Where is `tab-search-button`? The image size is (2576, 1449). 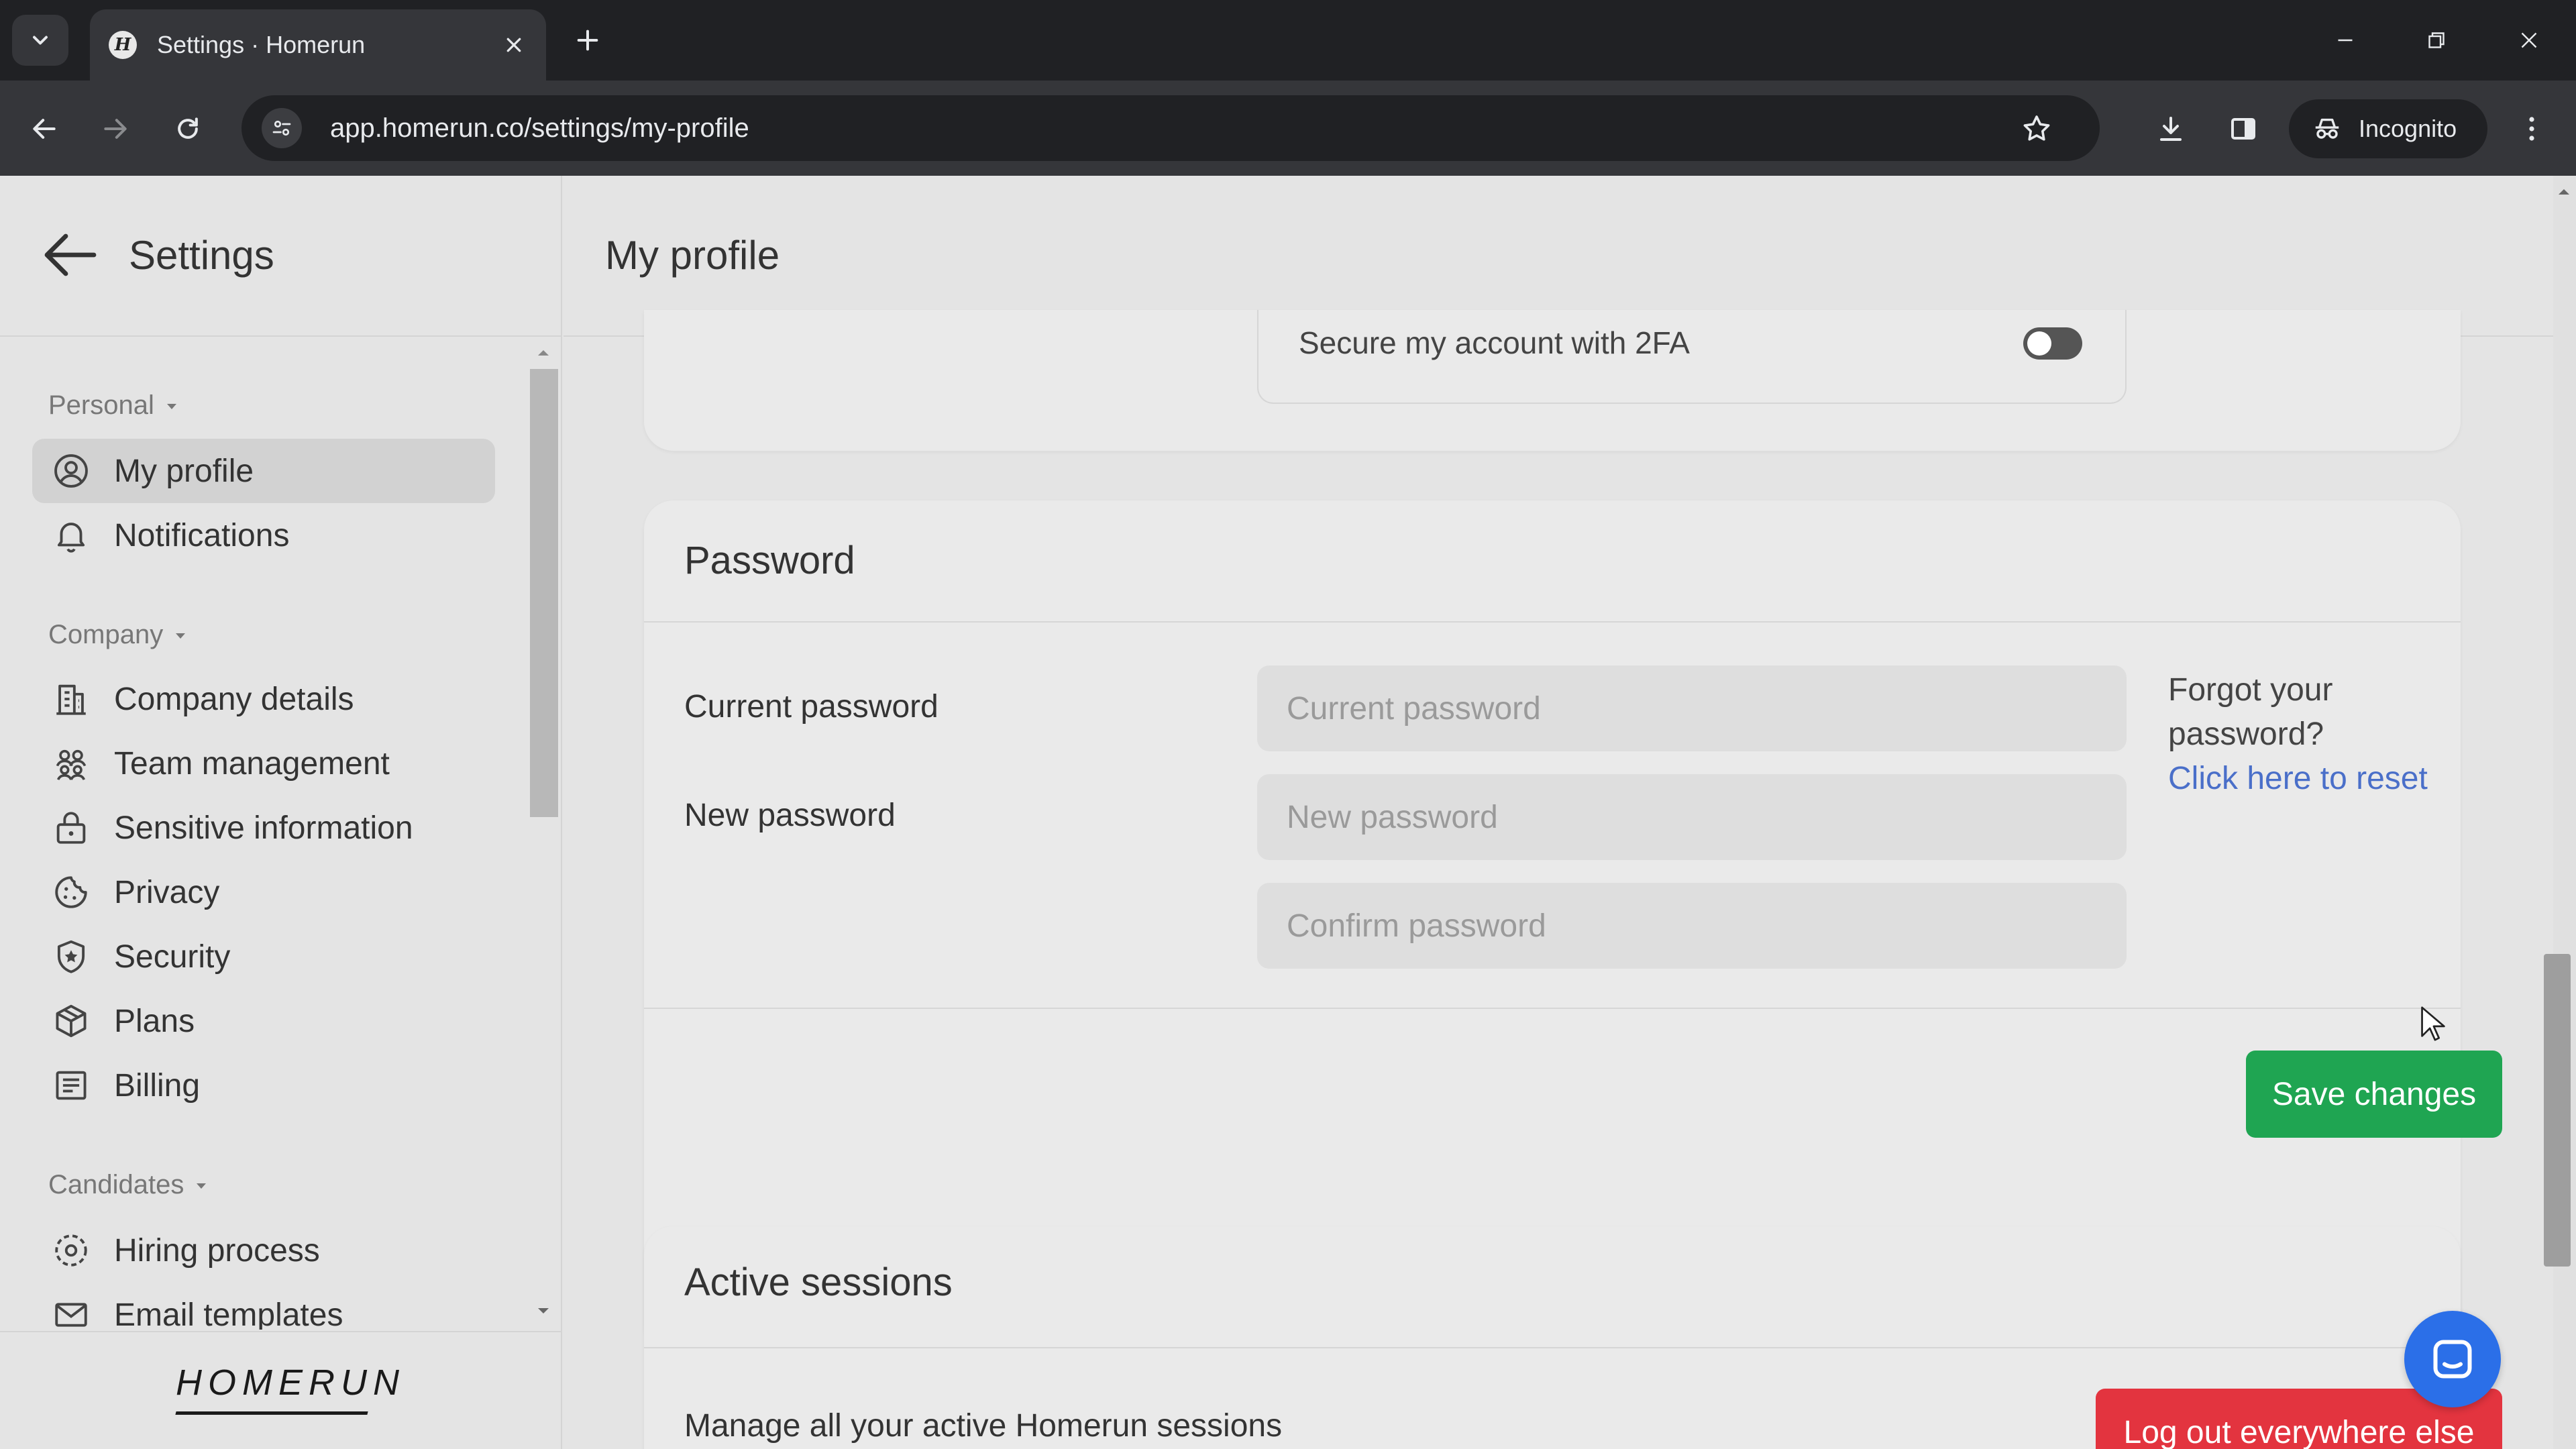
tab-search-button is located at coordinates (40, 40).